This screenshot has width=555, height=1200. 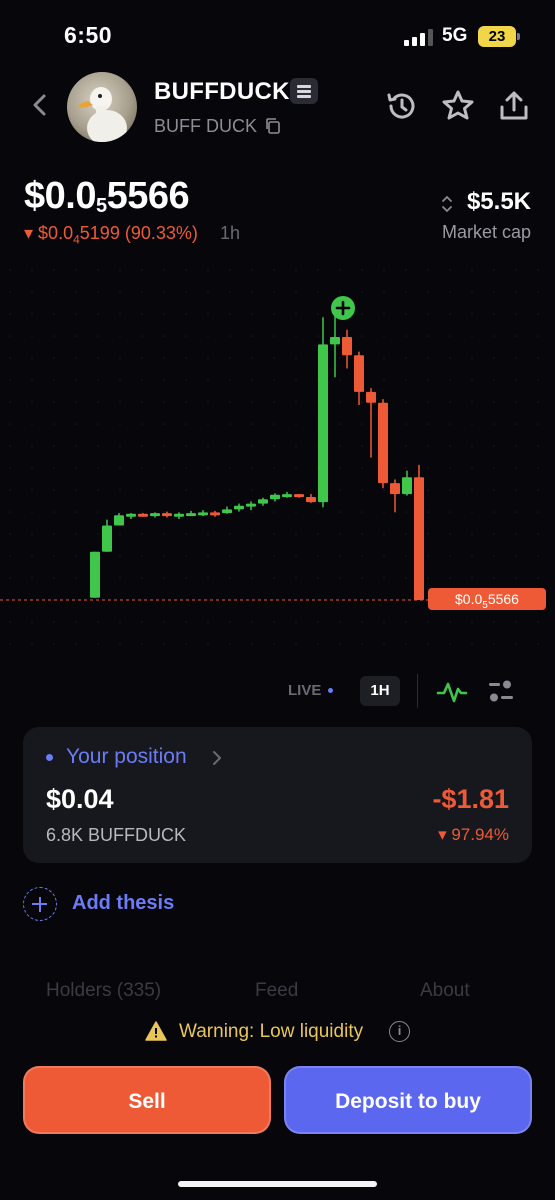 What do you see at coordinates (39, 105) in the screenshot?
I see `back-chevron-icon` at bounding box center [39, 105].